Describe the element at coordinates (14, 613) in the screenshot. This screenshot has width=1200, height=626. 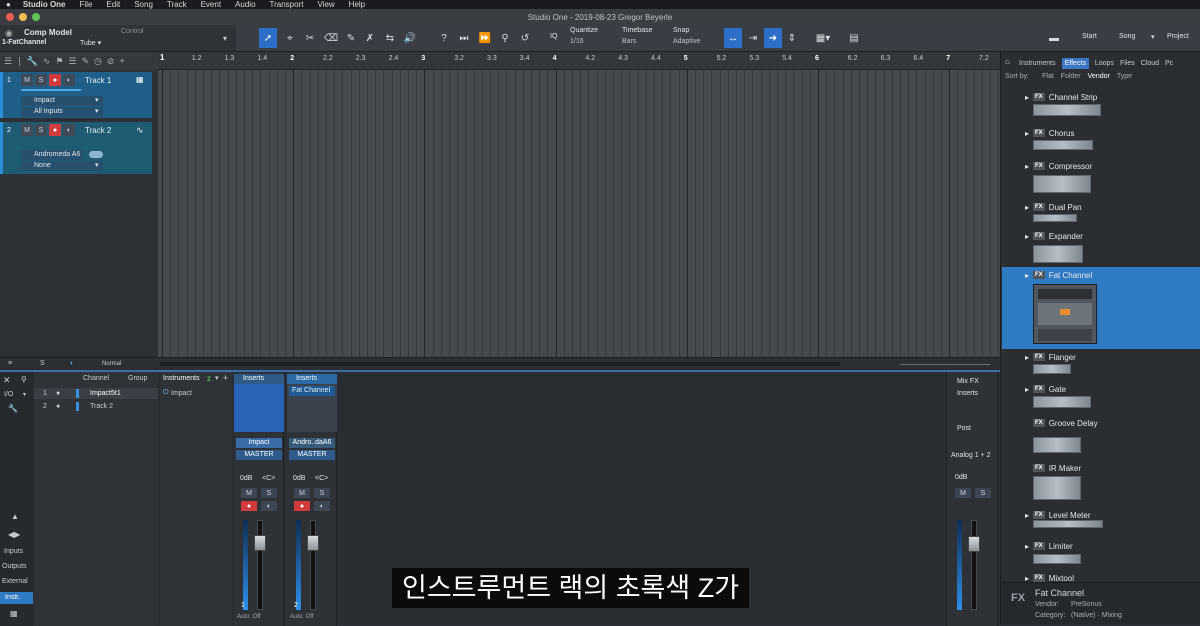
I see `mixer-icon: ▦` at that location.